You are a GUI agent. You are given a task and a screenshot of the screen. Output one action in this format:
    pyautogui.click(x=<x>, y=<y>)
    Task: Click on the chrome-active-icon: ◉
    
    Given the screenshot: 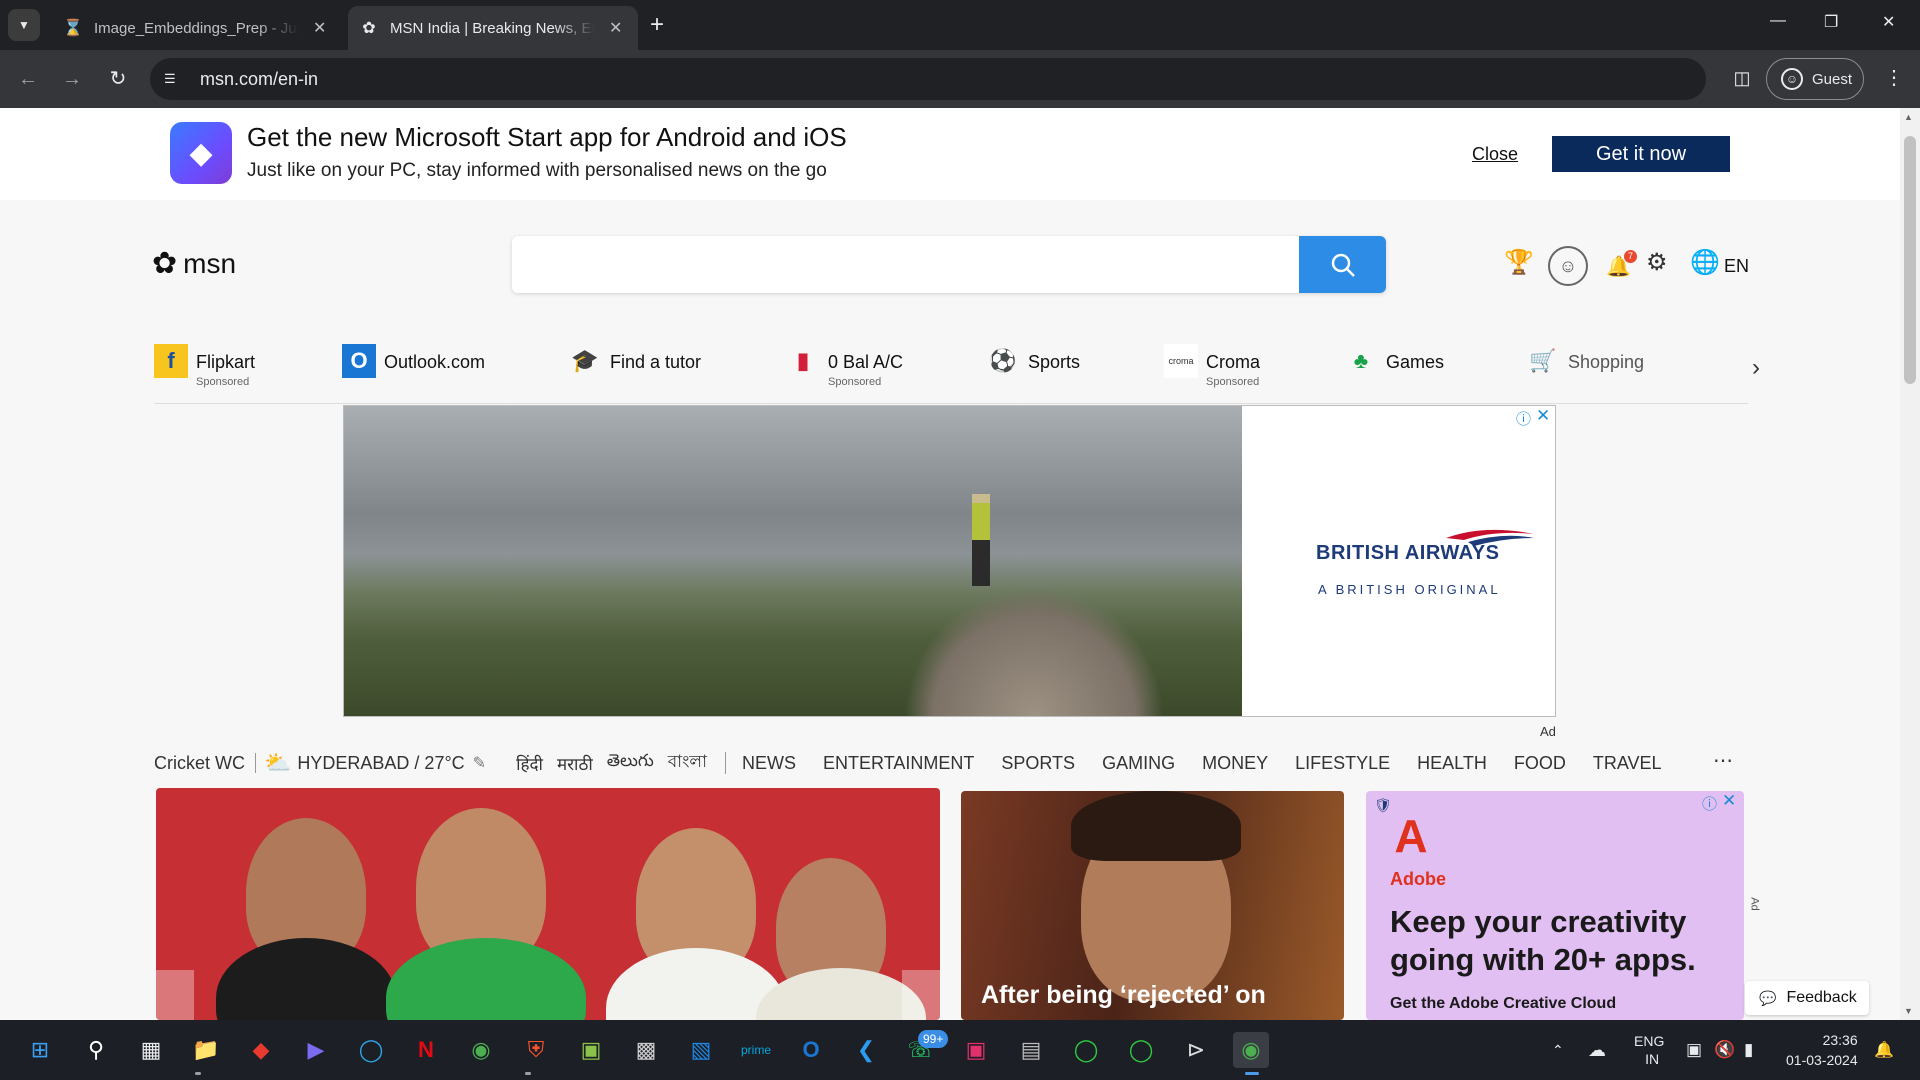 What is the action you would take?
    pyautogui.click(x=1251, y=1050)
    